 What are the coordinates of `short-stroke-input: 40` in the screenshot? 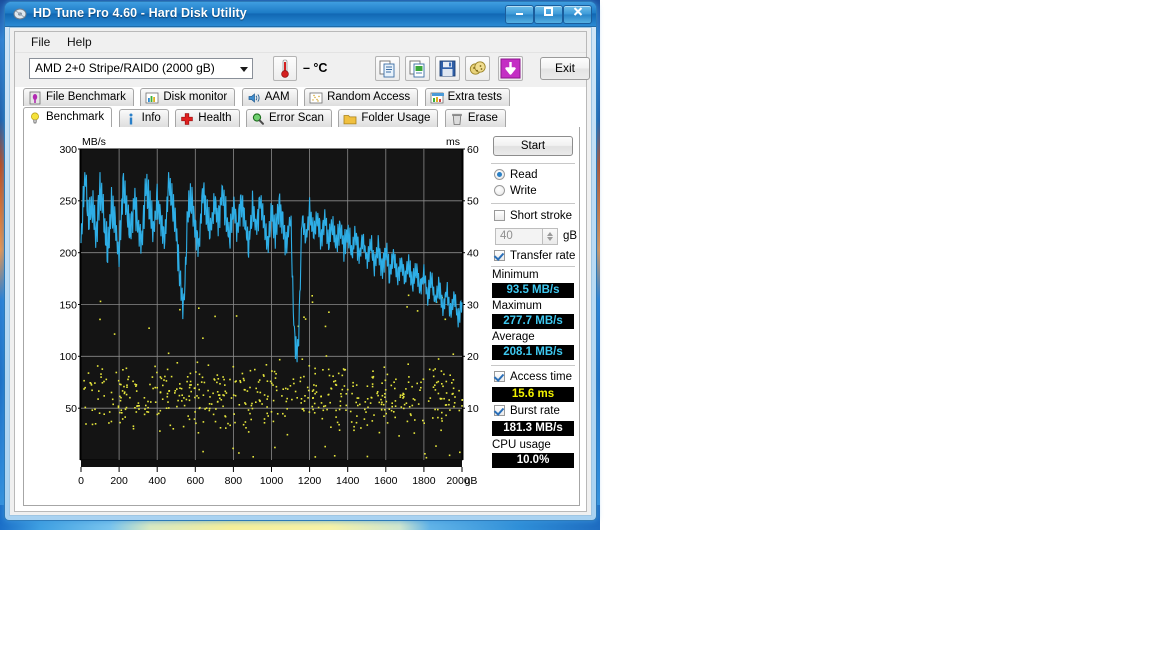 It's located at (519, 236).